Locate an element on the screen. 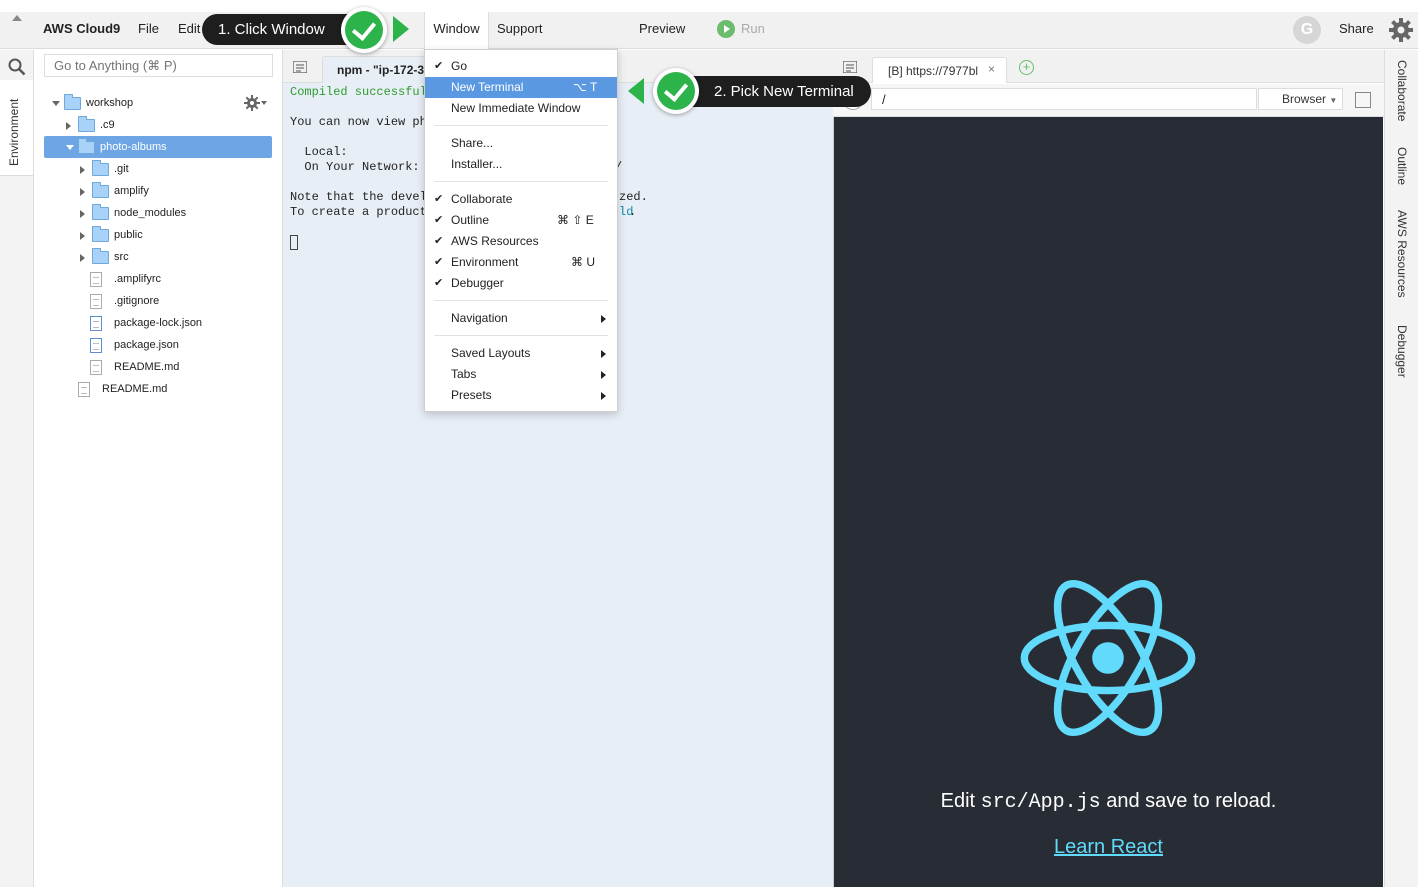 This screenshot has height=887, width=1418. run-button: Run is located at coordinates (753, 30).